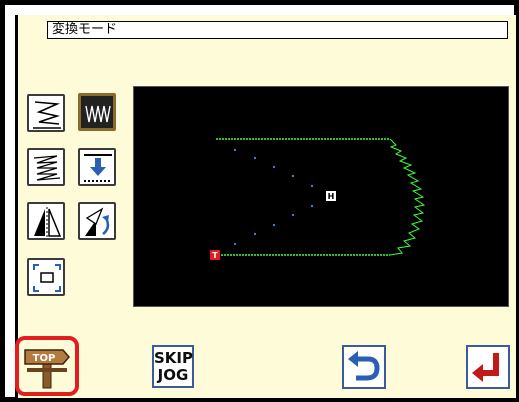 The height and width of the screenshot is (402, 519). I want to click on top-button: TOP, so click(47, 366).